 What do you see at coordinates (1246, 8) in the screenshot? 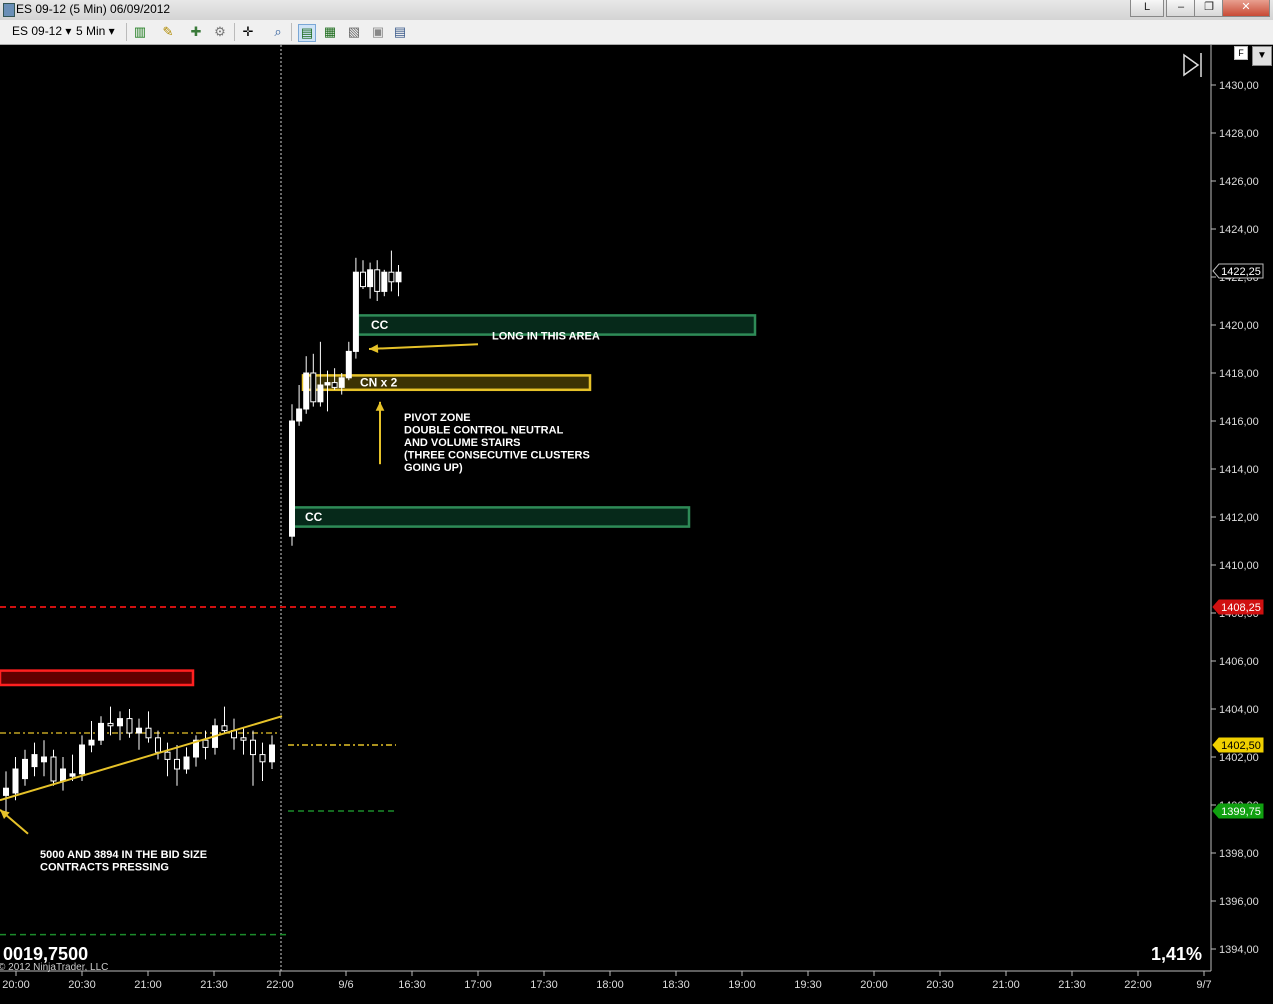
I see `close-button: ✕` at bounding box center [1246, 8].